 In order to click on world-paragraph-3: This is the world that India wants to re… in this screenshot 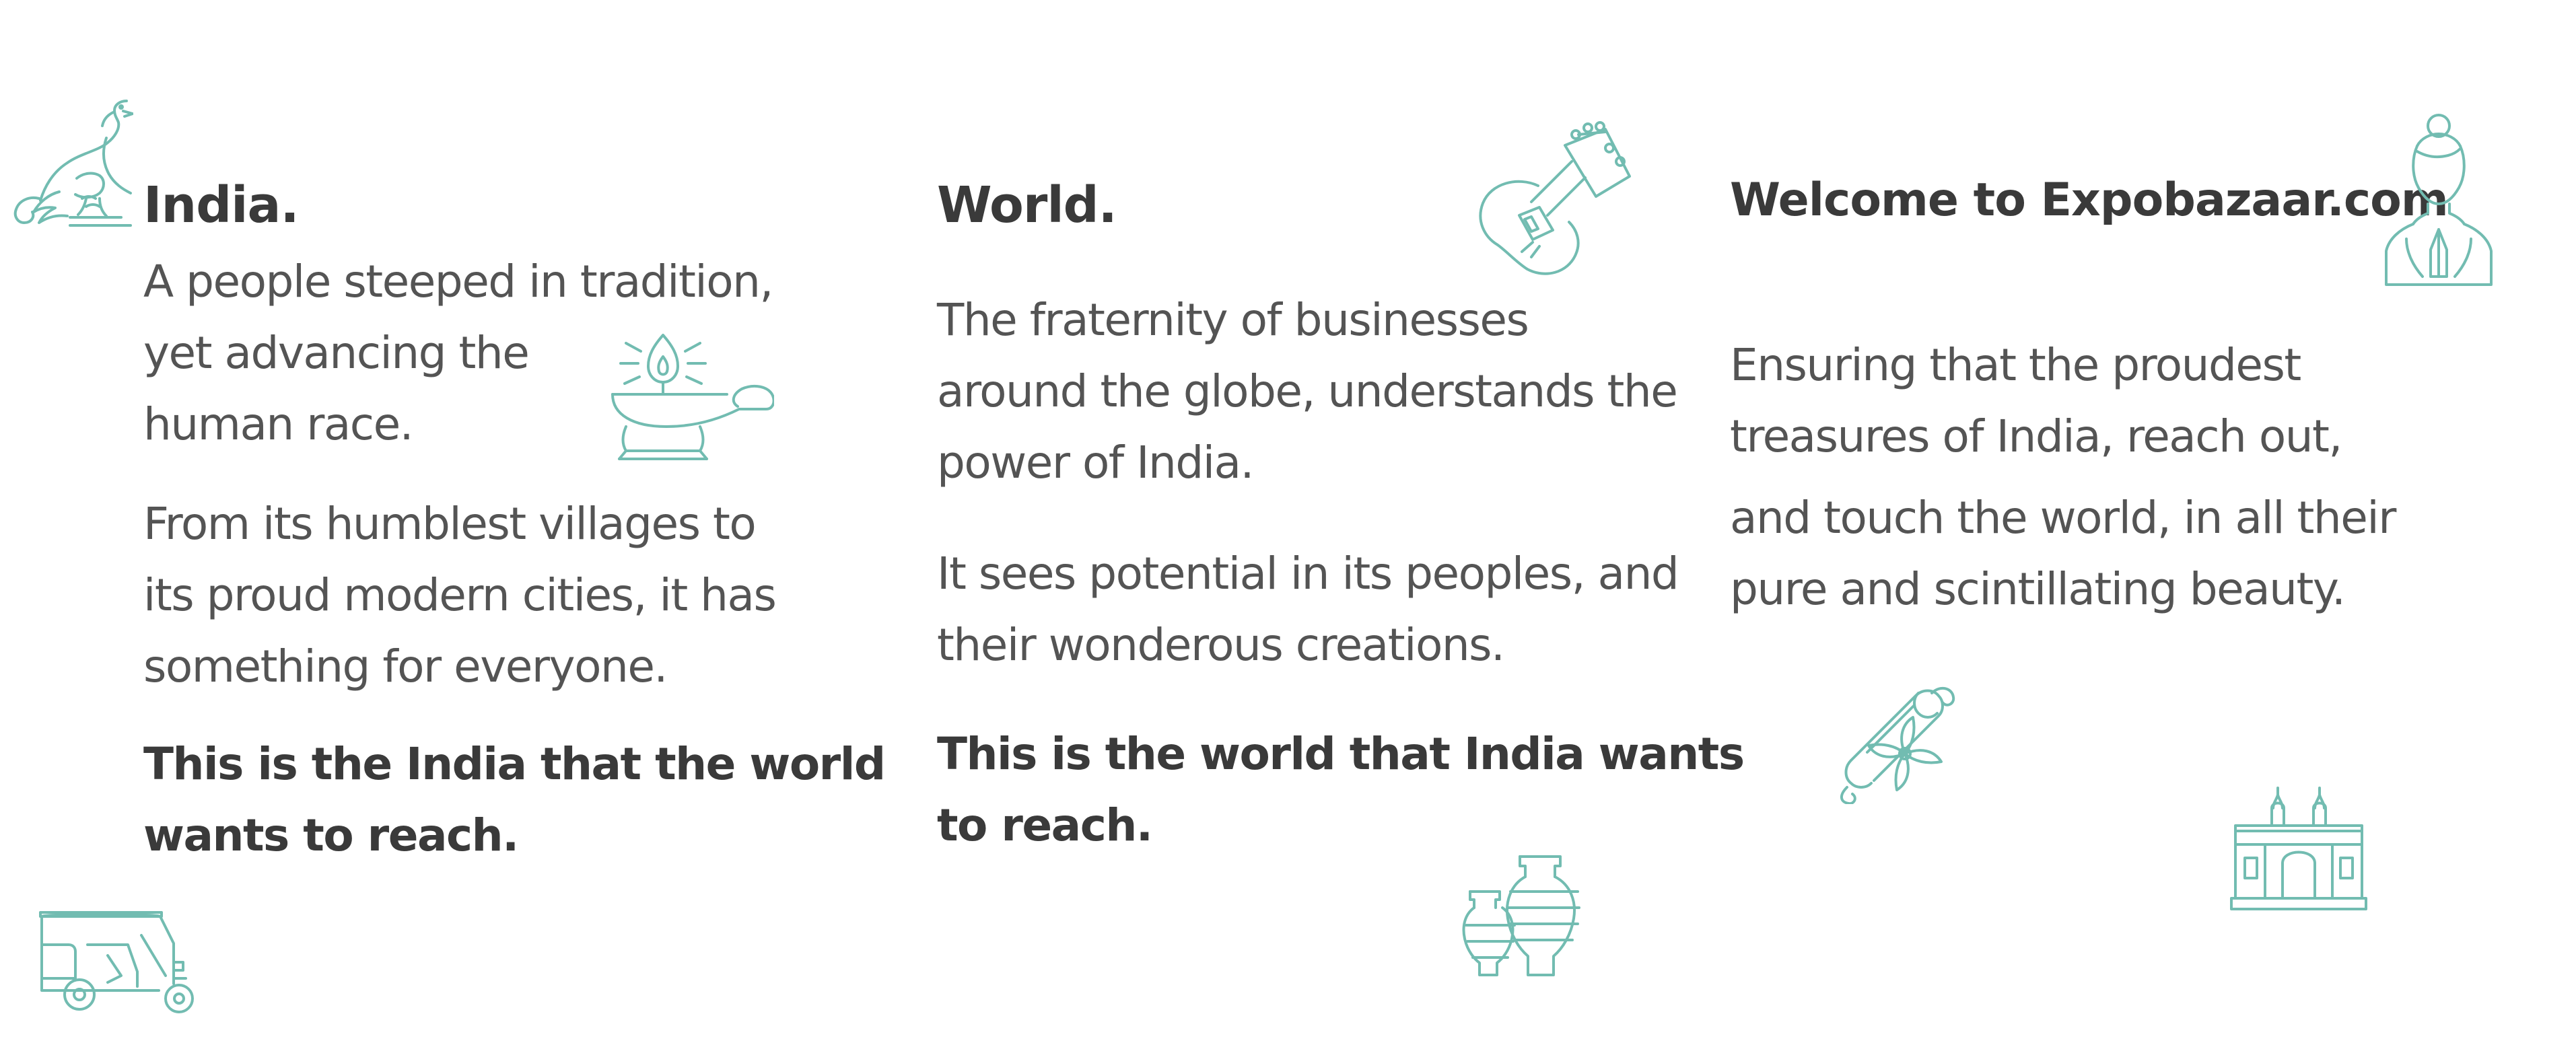, I will do `click(1341, 790)`.